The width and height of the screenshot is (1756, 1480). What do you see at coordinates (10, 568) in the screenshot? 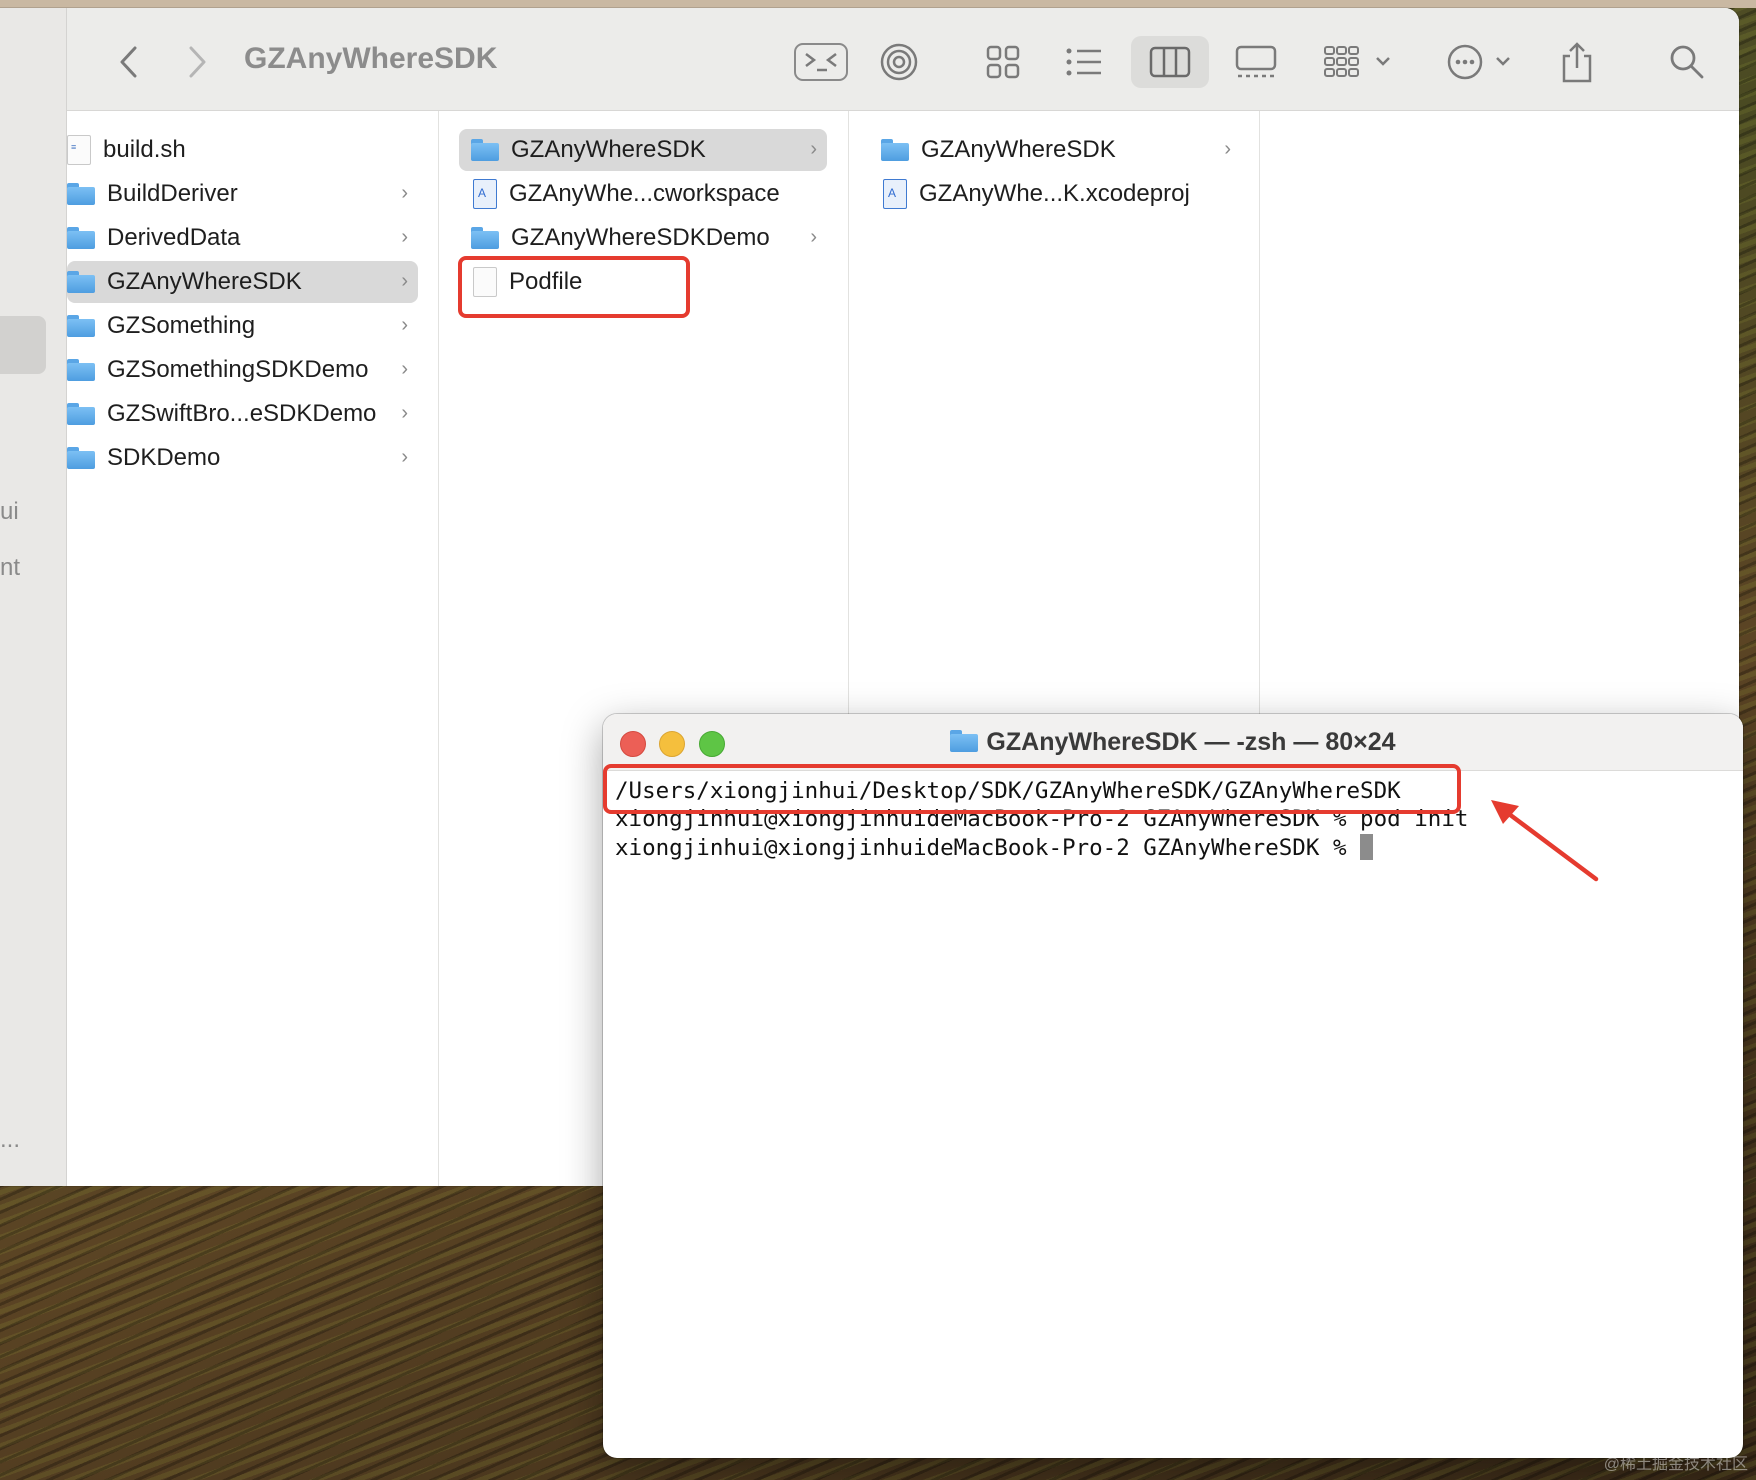
I see `sidebar-item-fragment: nt` at bounding box center [10, 568].